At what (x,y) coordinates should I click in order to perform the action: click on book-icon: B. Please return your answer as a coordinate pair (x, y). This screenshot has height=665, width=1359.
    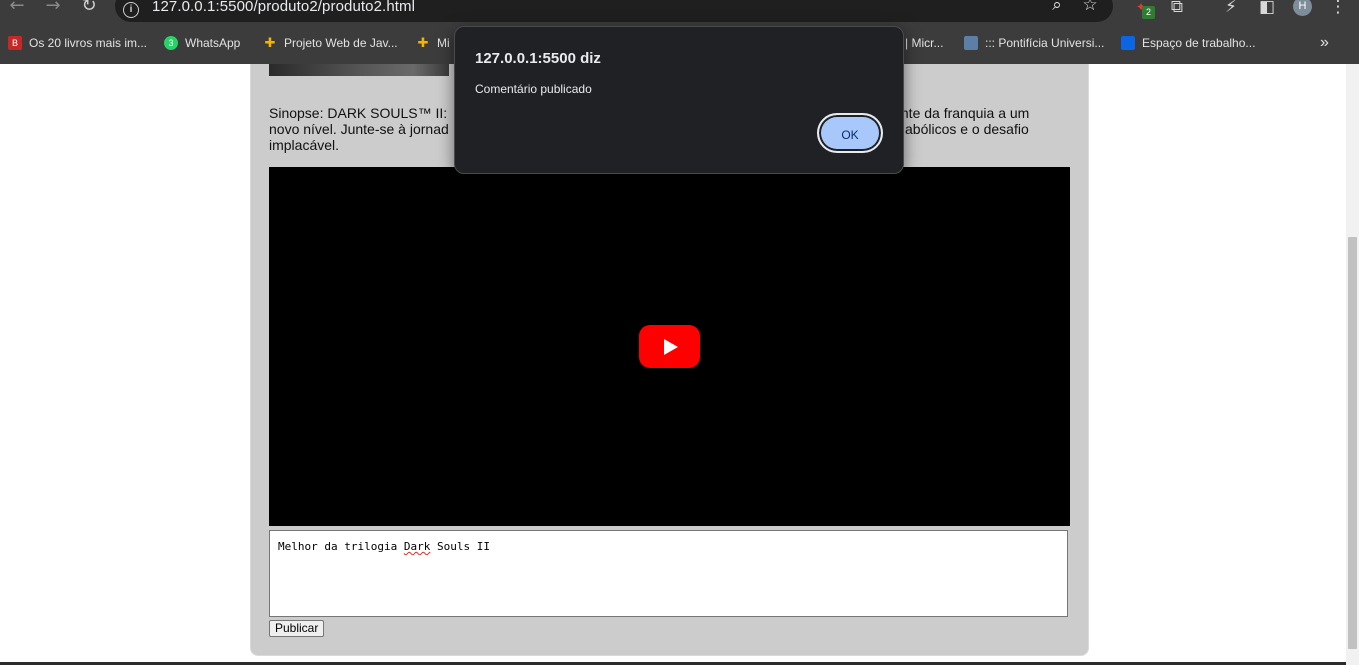
    Looking at the image, I should click on (15, 43).